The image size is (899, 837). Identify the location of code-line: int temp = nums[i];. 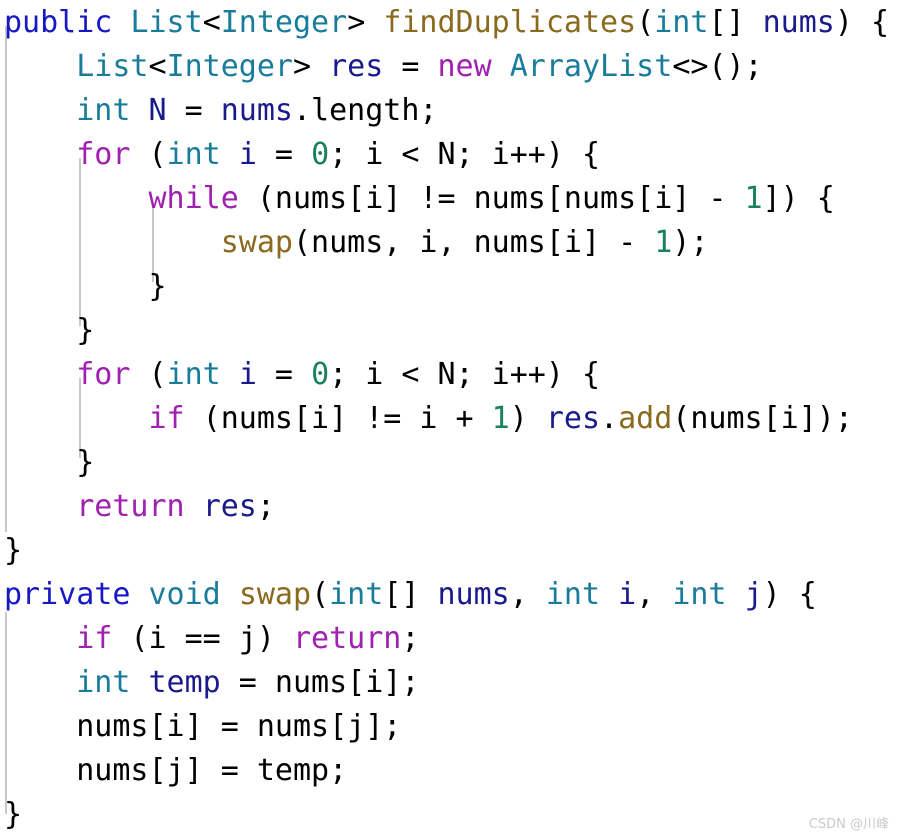
(449, 683).